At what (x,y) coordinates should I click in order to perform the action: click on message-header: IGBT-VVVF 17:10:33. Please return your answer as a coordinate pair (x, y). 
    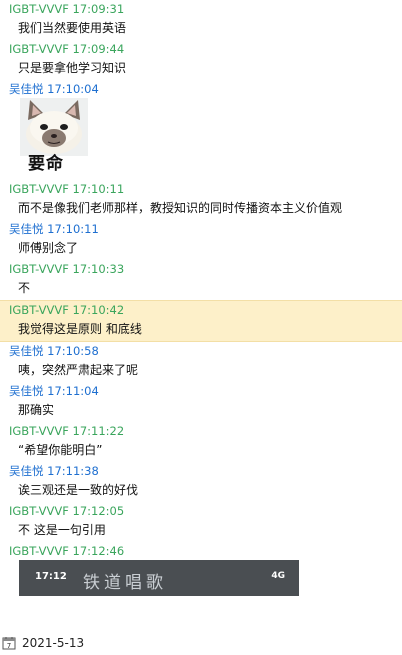
    Looking at the image, I should click on (202, 269).